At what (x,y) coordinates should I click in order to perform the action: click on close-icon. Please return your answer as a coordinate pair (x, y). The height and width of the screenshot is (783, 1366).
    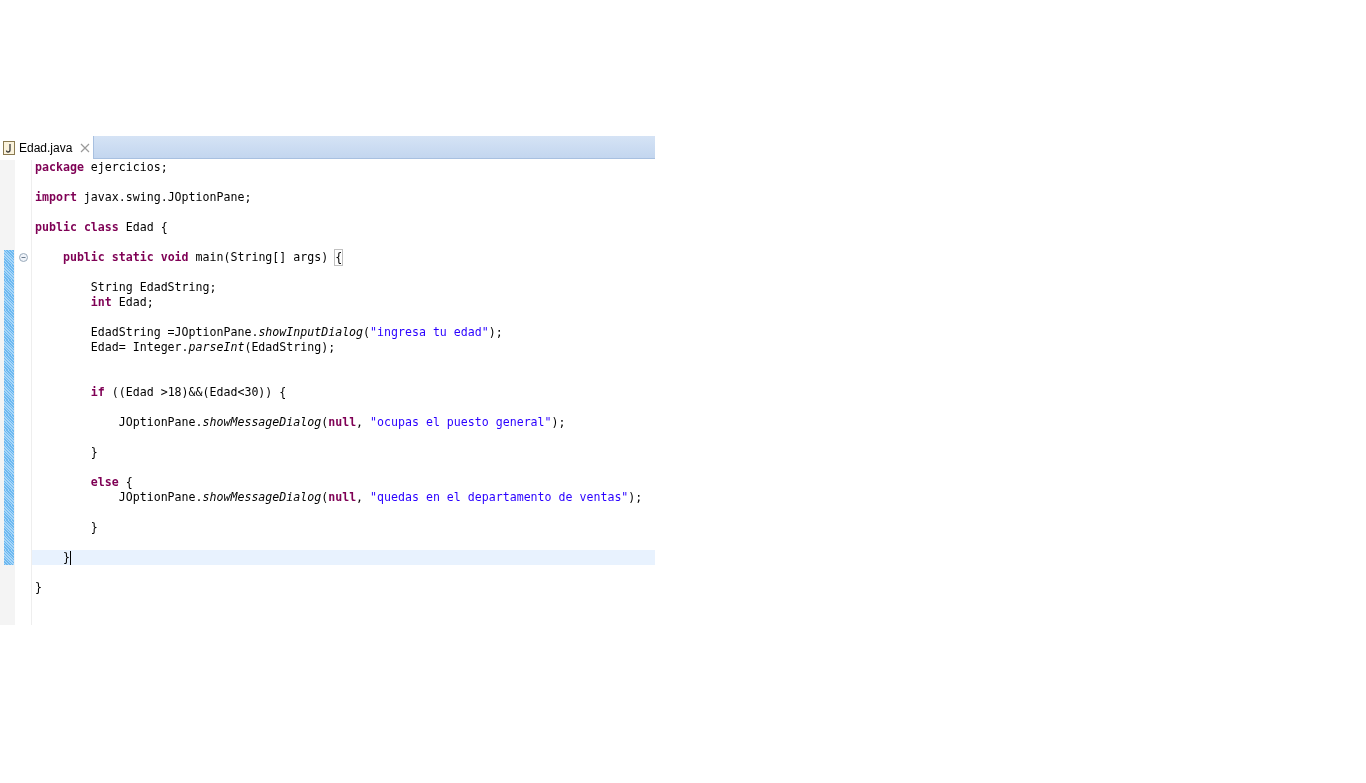
    Looking at the image, I should click on (85, 147).